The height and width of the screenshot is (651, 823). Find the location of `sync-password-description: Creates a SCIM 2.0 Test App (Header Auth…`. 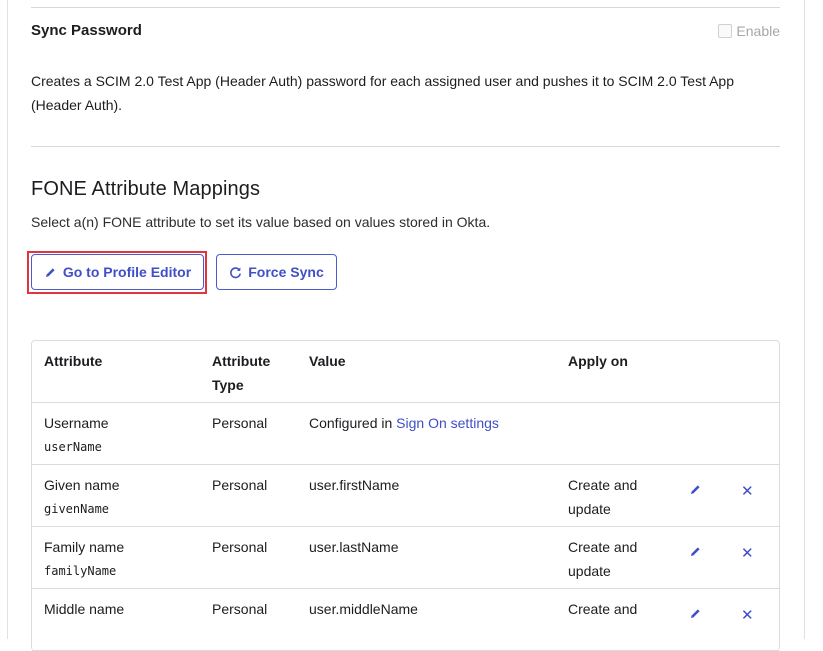

sync-password-description: Creates a SCIM 2.0 Test App (Header Auth… is located at coordinates (382, 93).